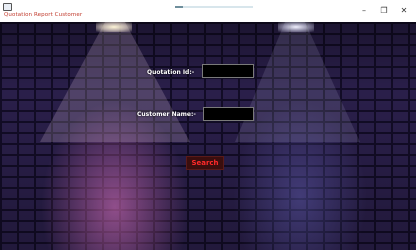 The image size is (416, 250). I want to click on spotlight-lamp-left, so click(114, 27).